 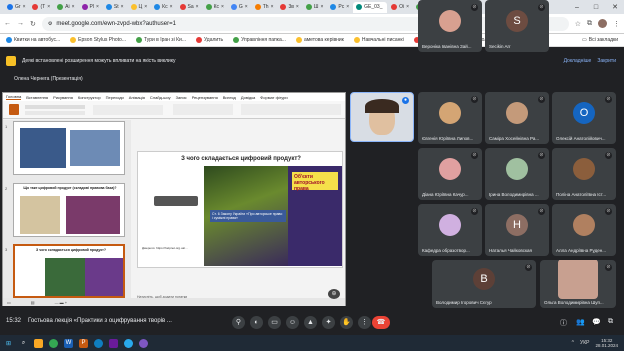 I want to click on participant-tile: Ірина Володимирівна ... ⊘, so click(x=517, y=174).